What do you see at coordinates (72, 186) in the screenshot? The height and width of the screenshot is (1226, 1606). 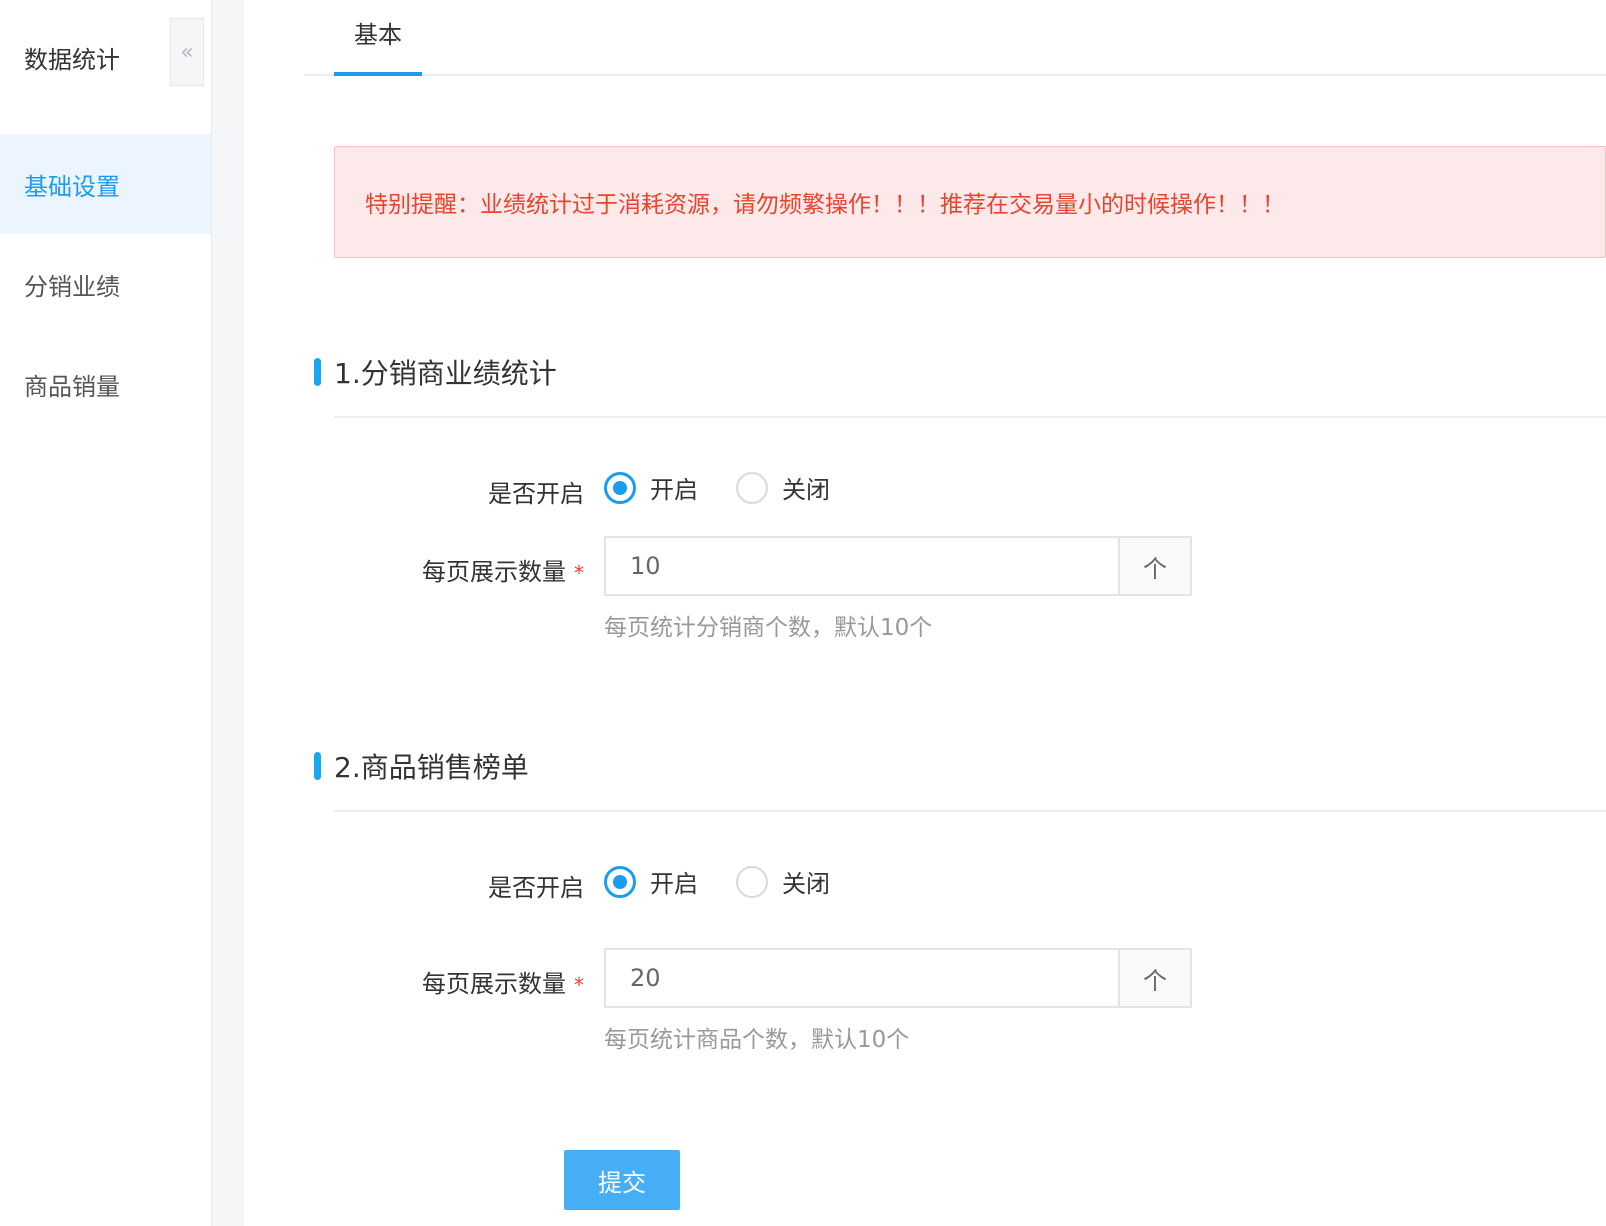 I see `sidebar-item-label: 基础设置` at bounding box center [72, 186].